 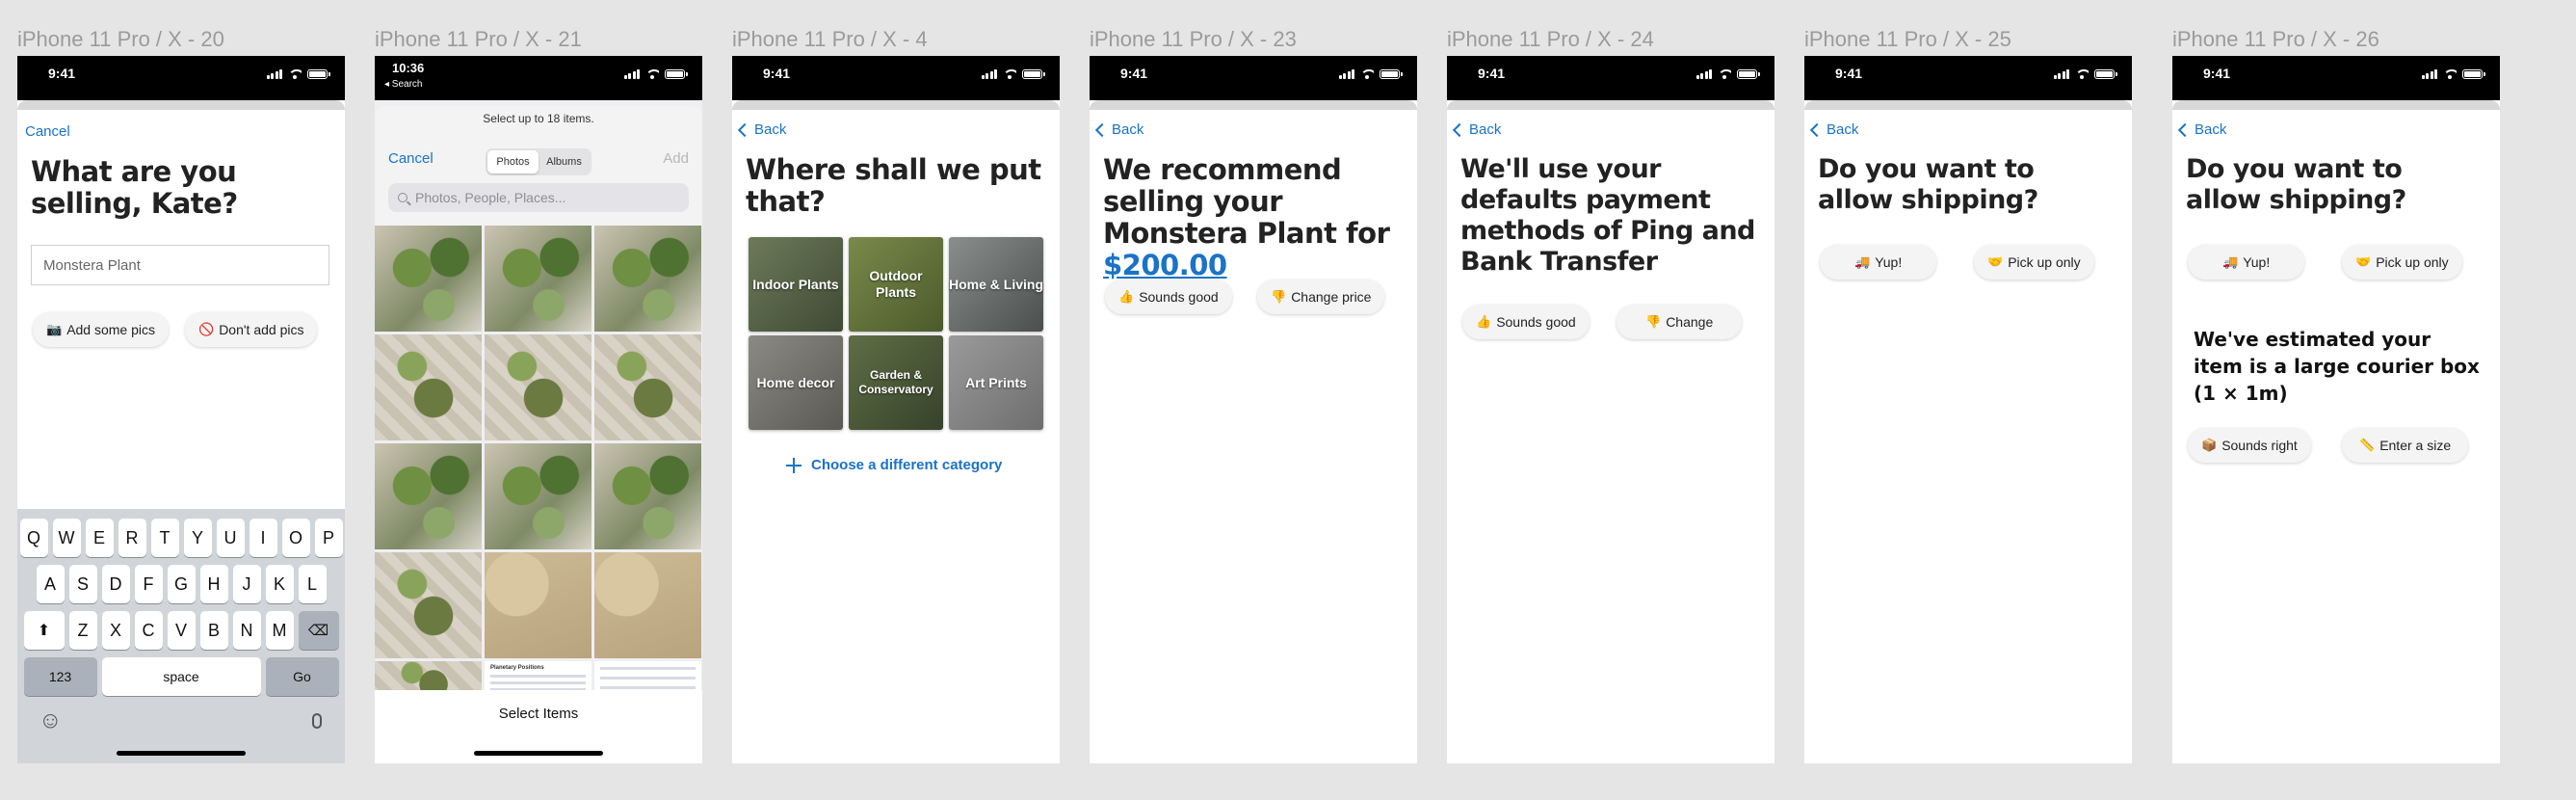 What do you see at coordinates (564, 161) in the screenshot?
I see `tab-albums: Albums` at bounding box center [564, 161].